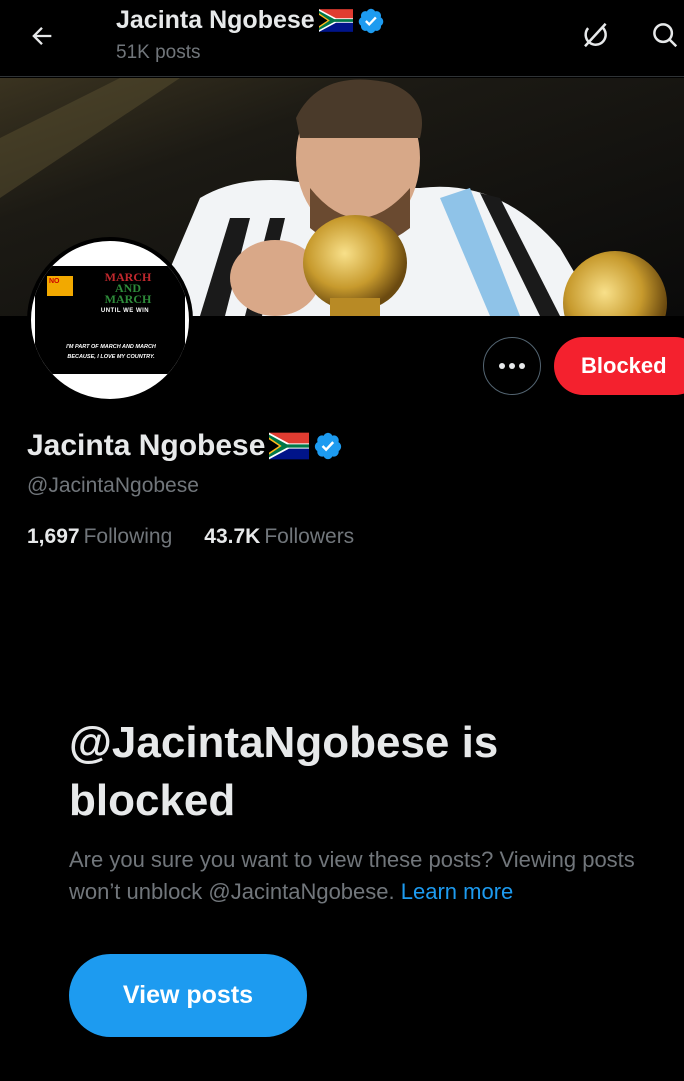 The width and height of the screenshot is (684, 1081). Describe the element at coordinates (190, 537) in the screenshot. I see `follow-stats: 1,697 Following 43.7K Followers` at that location.